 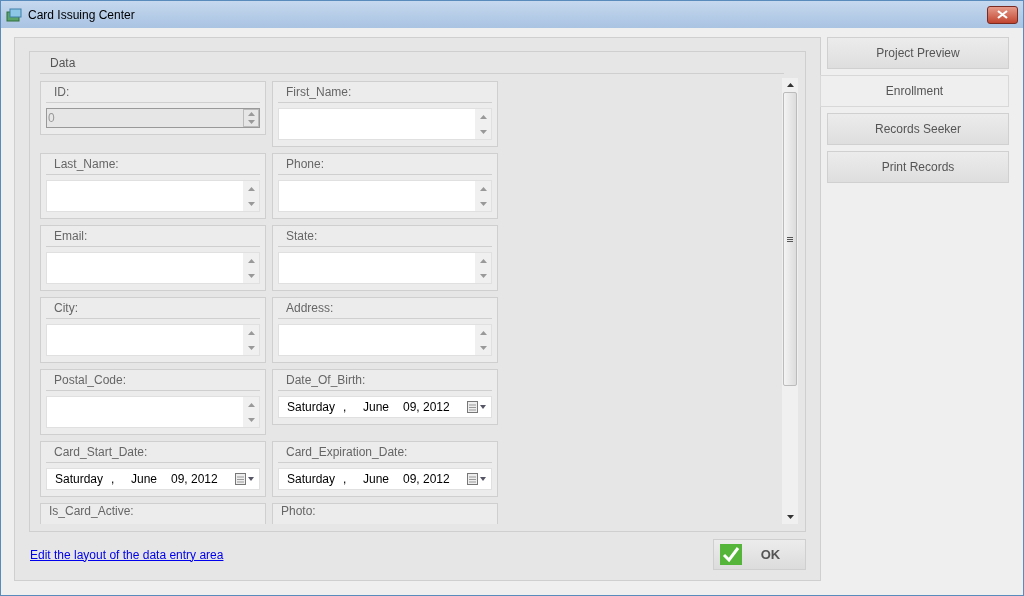 What do you see at coordinates (82, 15) in the screenshot?
I see `window-title: Card Issuing Center` at bounding box center [82, 15].